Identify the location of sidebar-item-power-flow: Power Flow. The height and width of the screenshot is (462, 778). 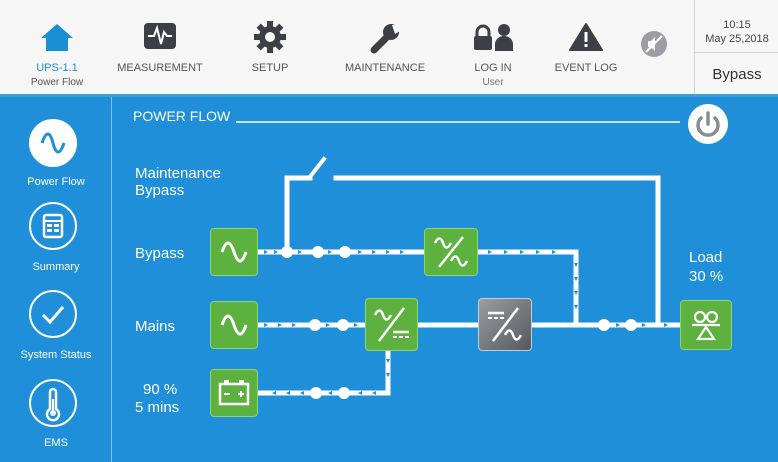
(56, 143).